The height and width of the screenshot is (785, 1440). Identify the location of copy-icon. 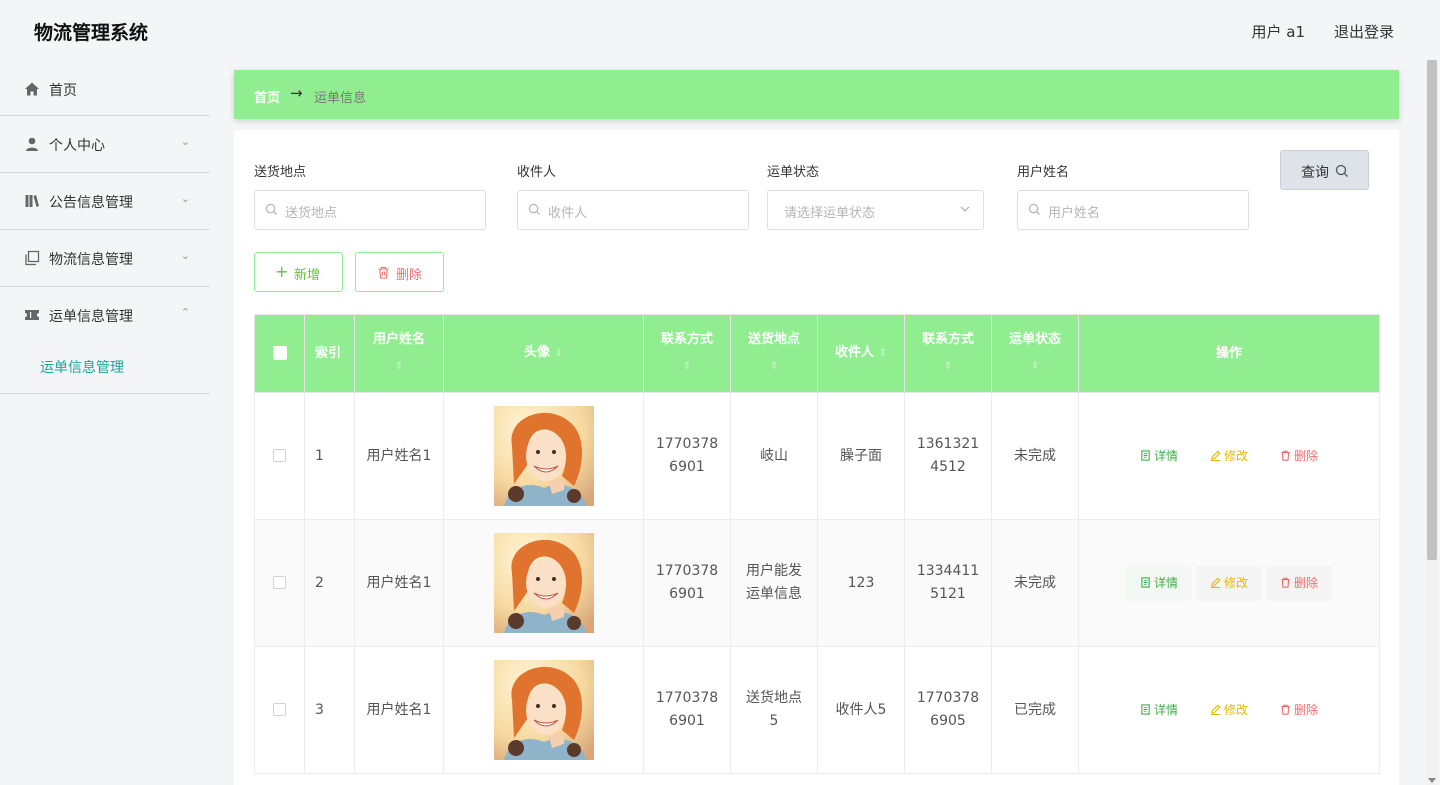
(32, 258).